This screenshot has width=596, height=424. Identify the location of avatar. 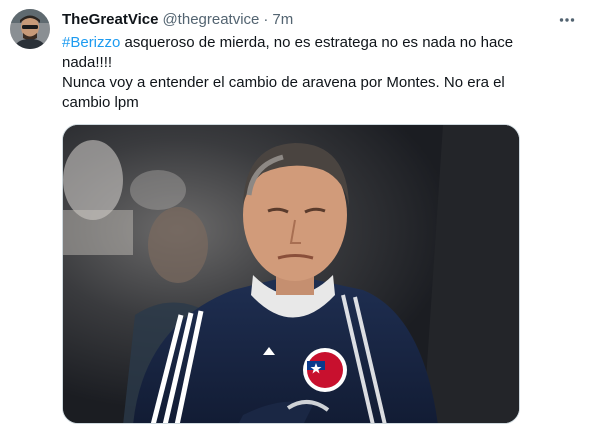
(30, 29).